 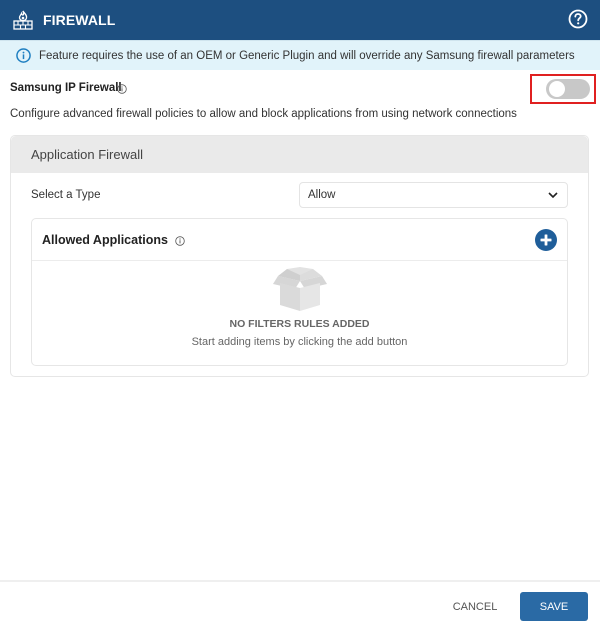 I want to click on plus-circle-icon, so click(x=546, y=240).